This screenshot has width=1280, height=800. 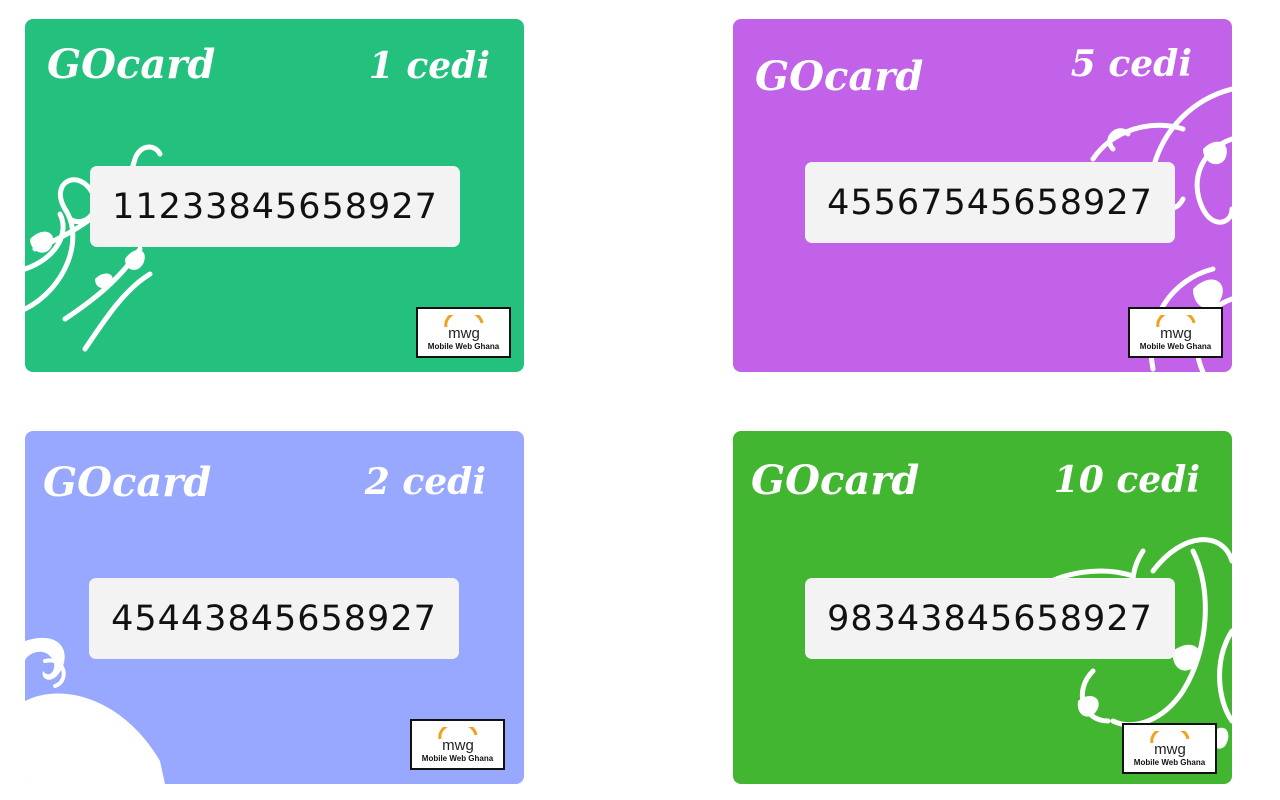 What do you see at coordinates (990, 618) in the screenshot?
I see `pin-number: 98343845658927` at bounding box center [990, 618].